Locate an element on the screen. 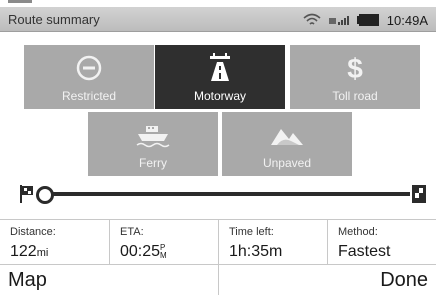 The width and height of the screenshot is (436, 295). method-value: Fastest is located at coordinates (364, 251).